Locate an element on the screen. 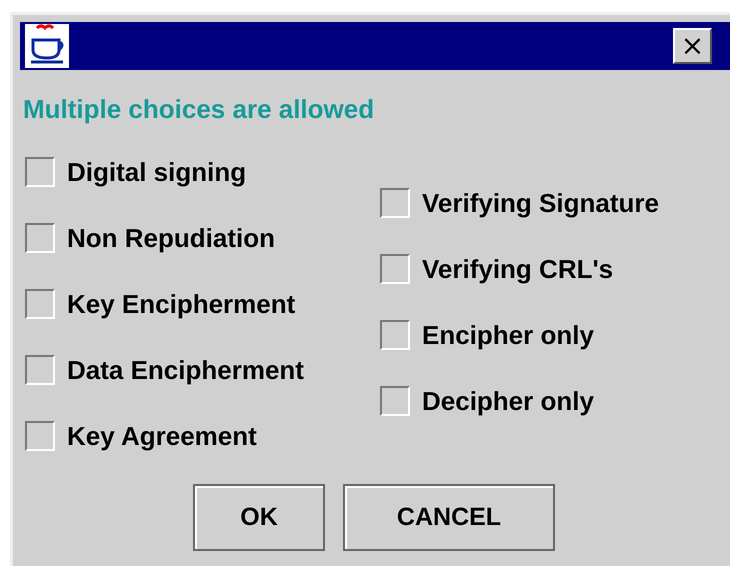 The image size is (730, 566). checkbox-label: Data Encipherment is located at coordinates (185, 370).